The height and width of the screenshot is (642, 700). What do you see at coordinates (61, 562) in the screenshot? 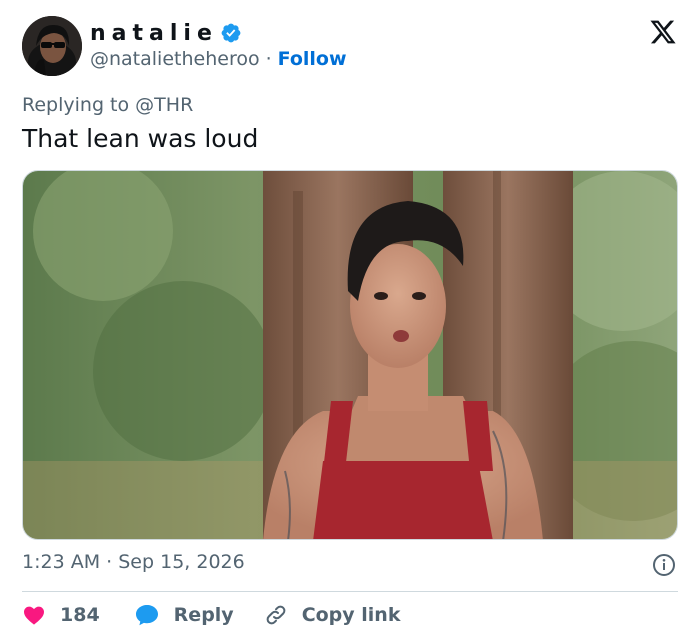
I see `tweet-time: 1:23 AM` at bounding box center [61, 562].